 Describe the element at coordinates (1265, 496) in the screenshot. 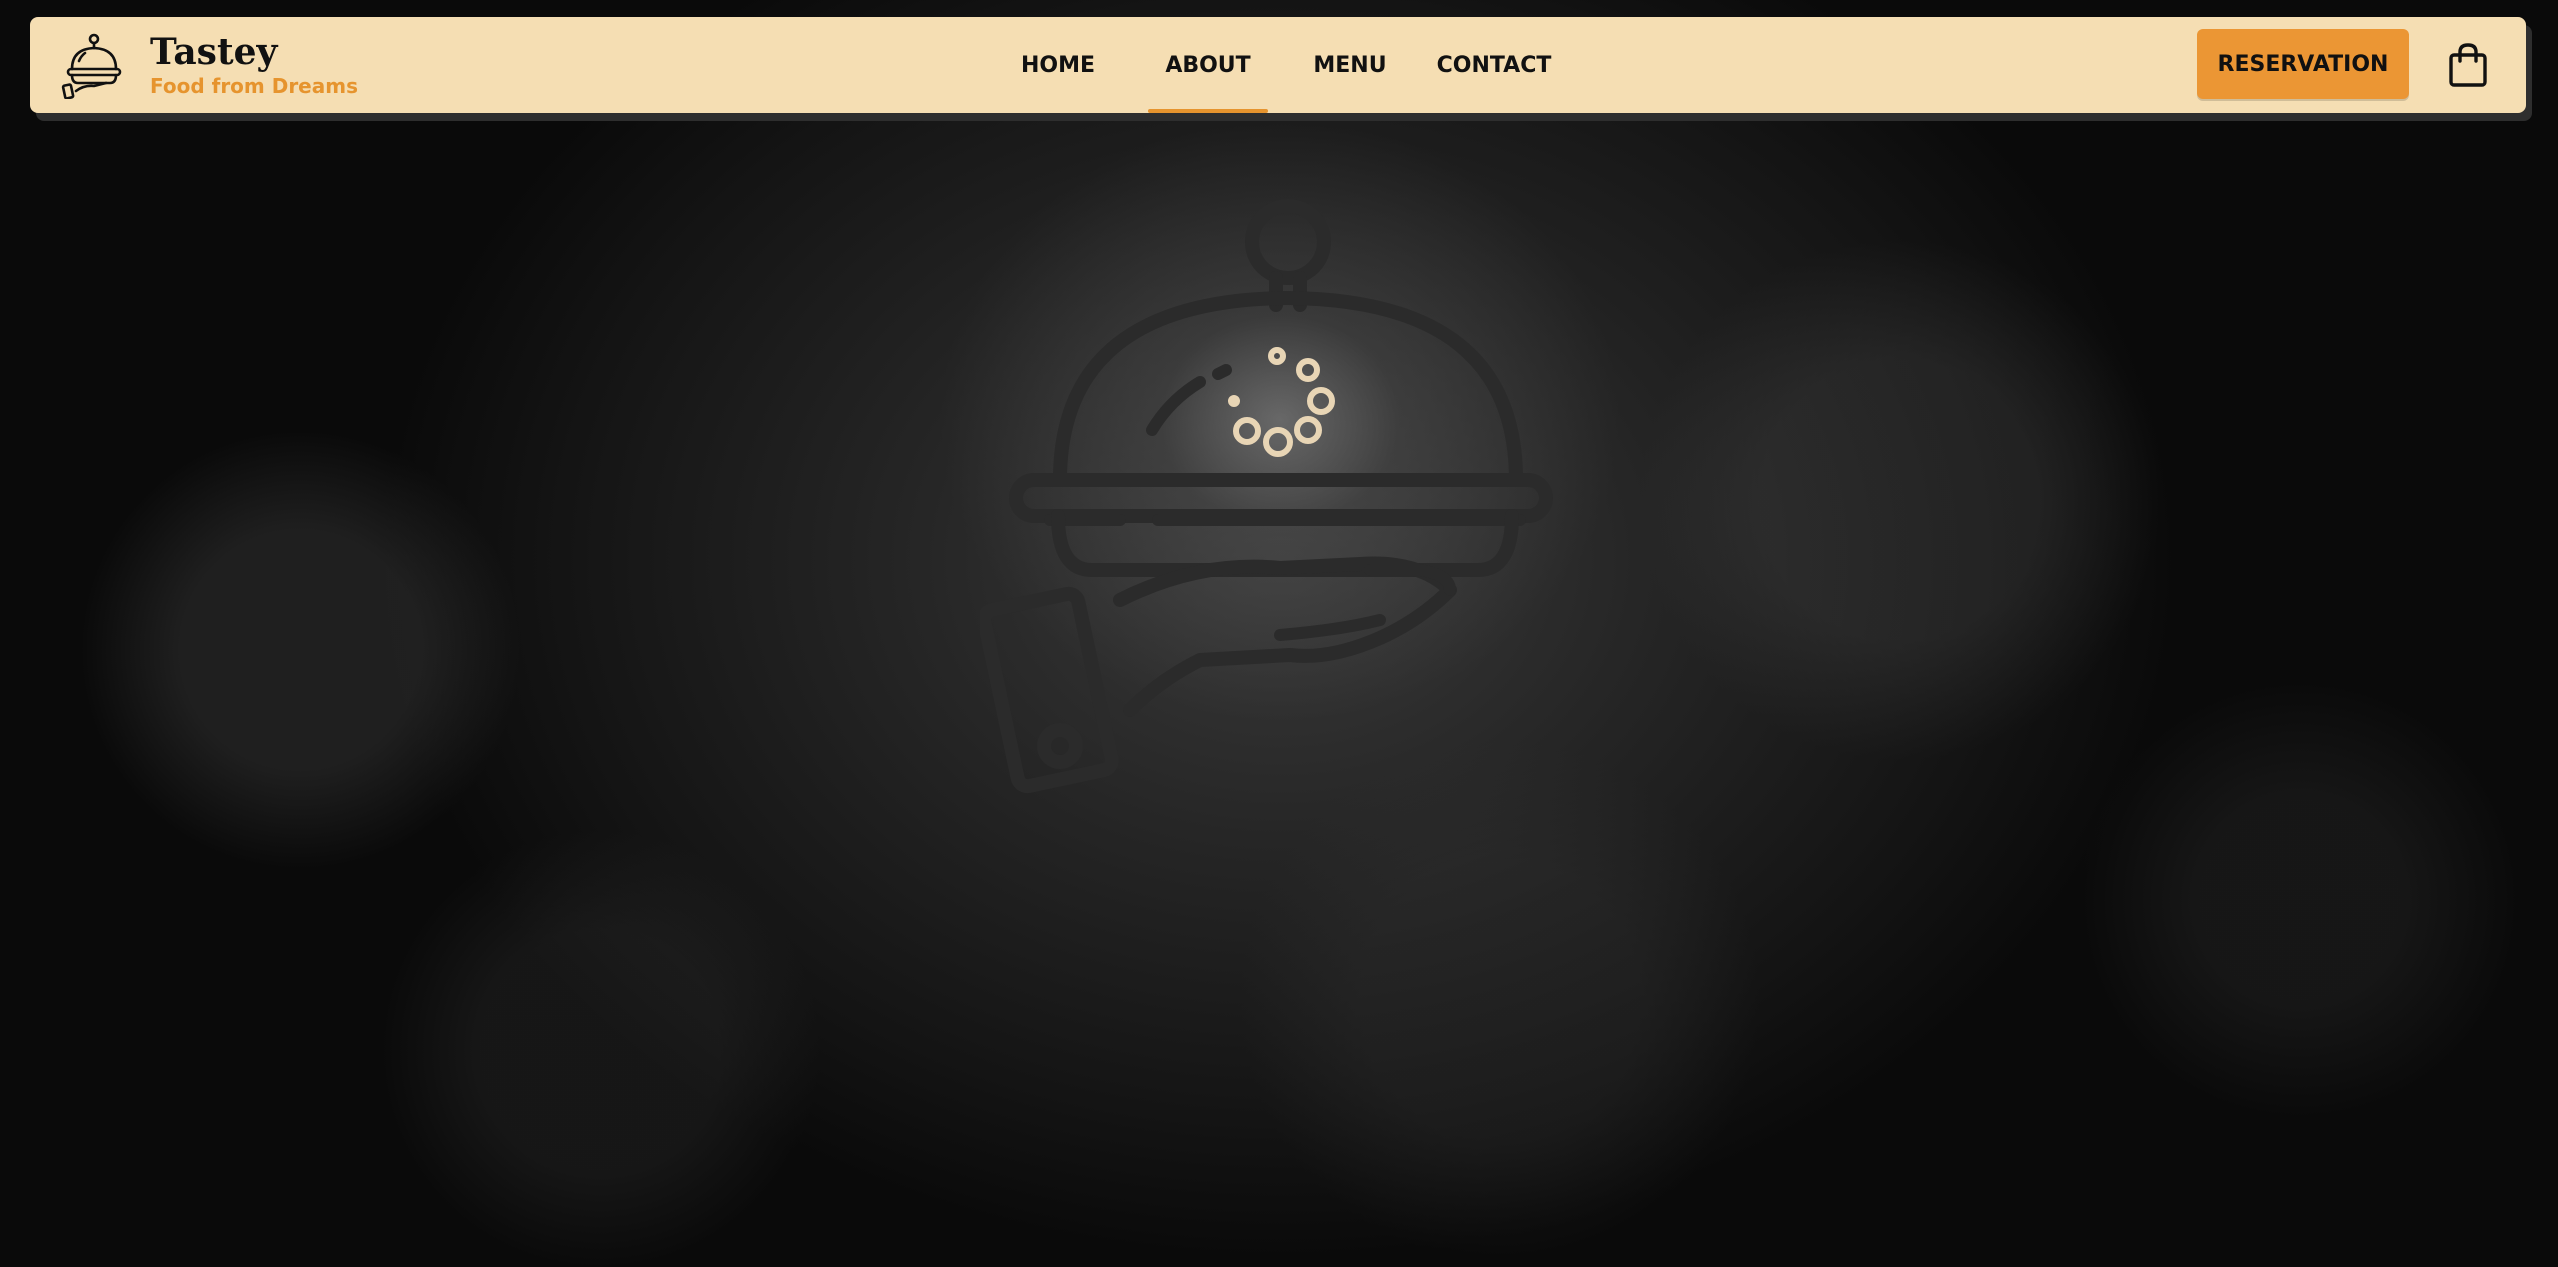

I see `serving-cloche-hand-icon` at that location.